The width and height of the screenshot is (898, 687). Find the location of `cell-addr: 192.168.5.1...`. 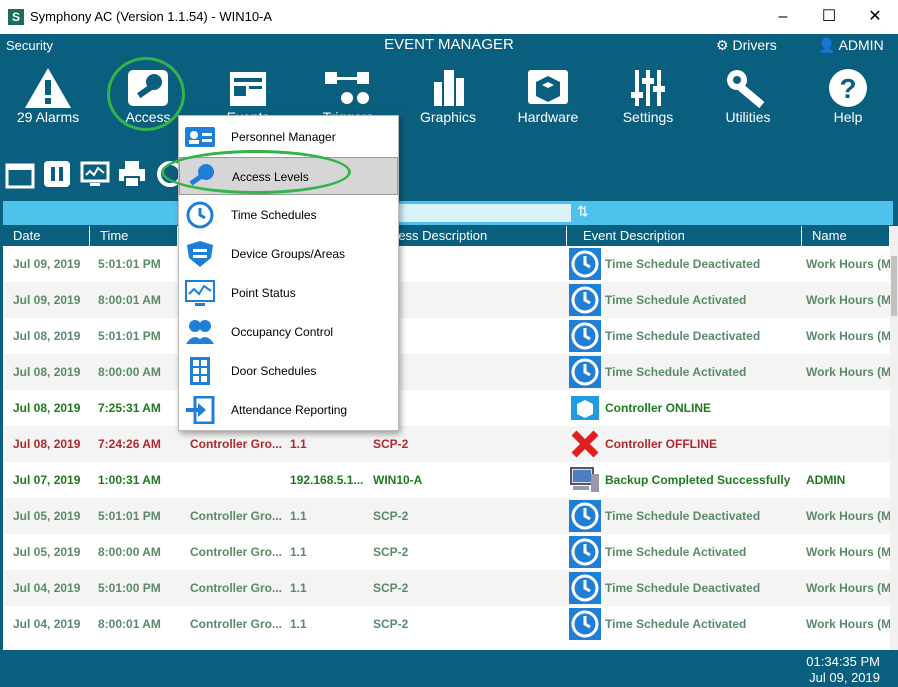

cell-addr: 192.168.5.1... is located at coordinates (327, 480).